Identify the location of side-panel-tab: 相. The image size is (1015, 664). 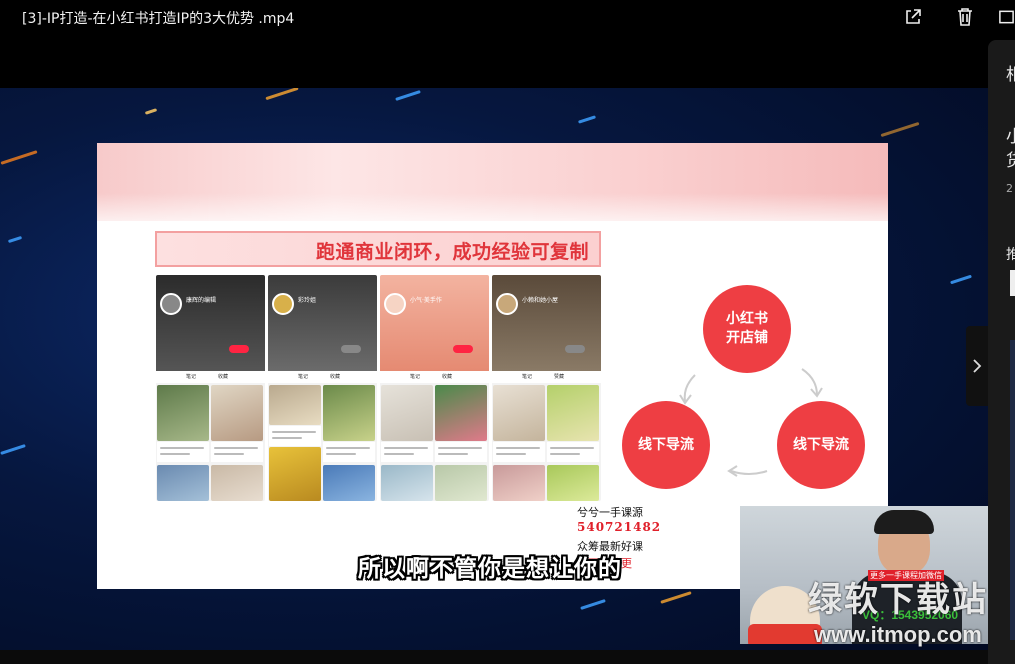
(1010, 72).